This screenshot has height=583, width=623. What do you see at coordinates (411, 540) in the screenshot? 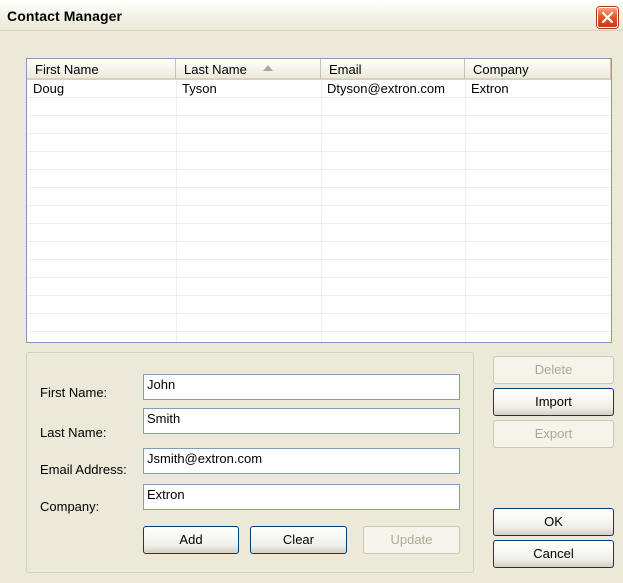
I see `update-button: Update` at bounding box center [411, 540].